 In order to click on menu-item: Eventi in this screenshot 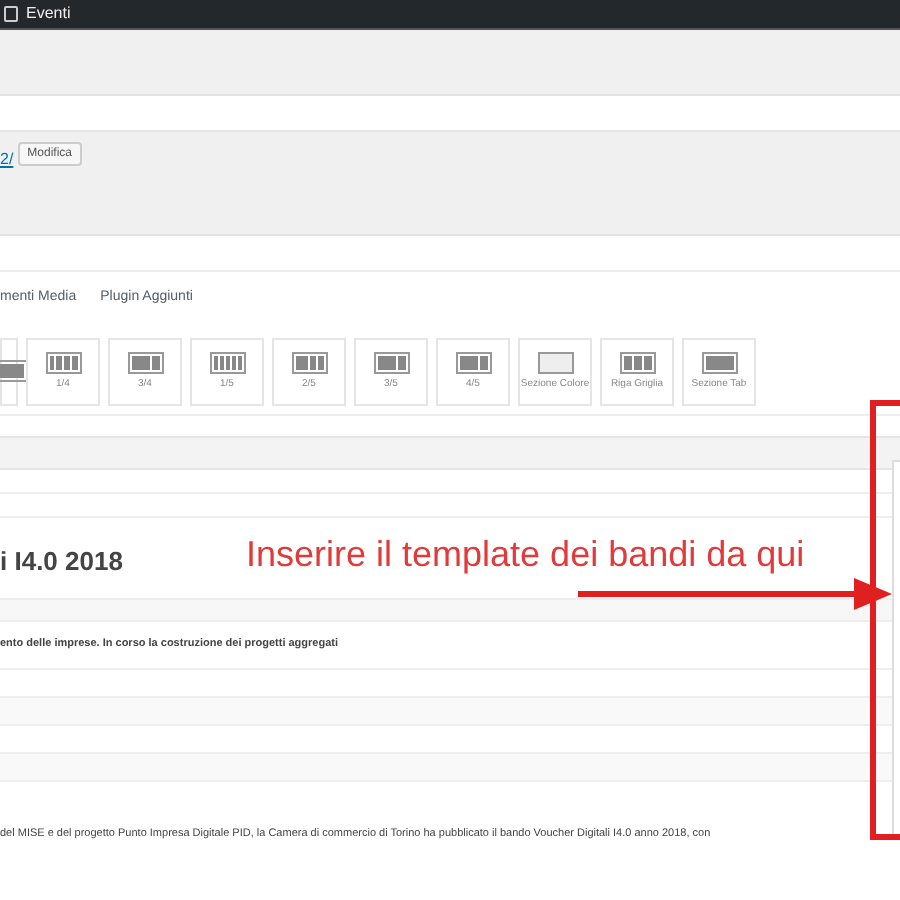, I will do `click(48, 14)`.